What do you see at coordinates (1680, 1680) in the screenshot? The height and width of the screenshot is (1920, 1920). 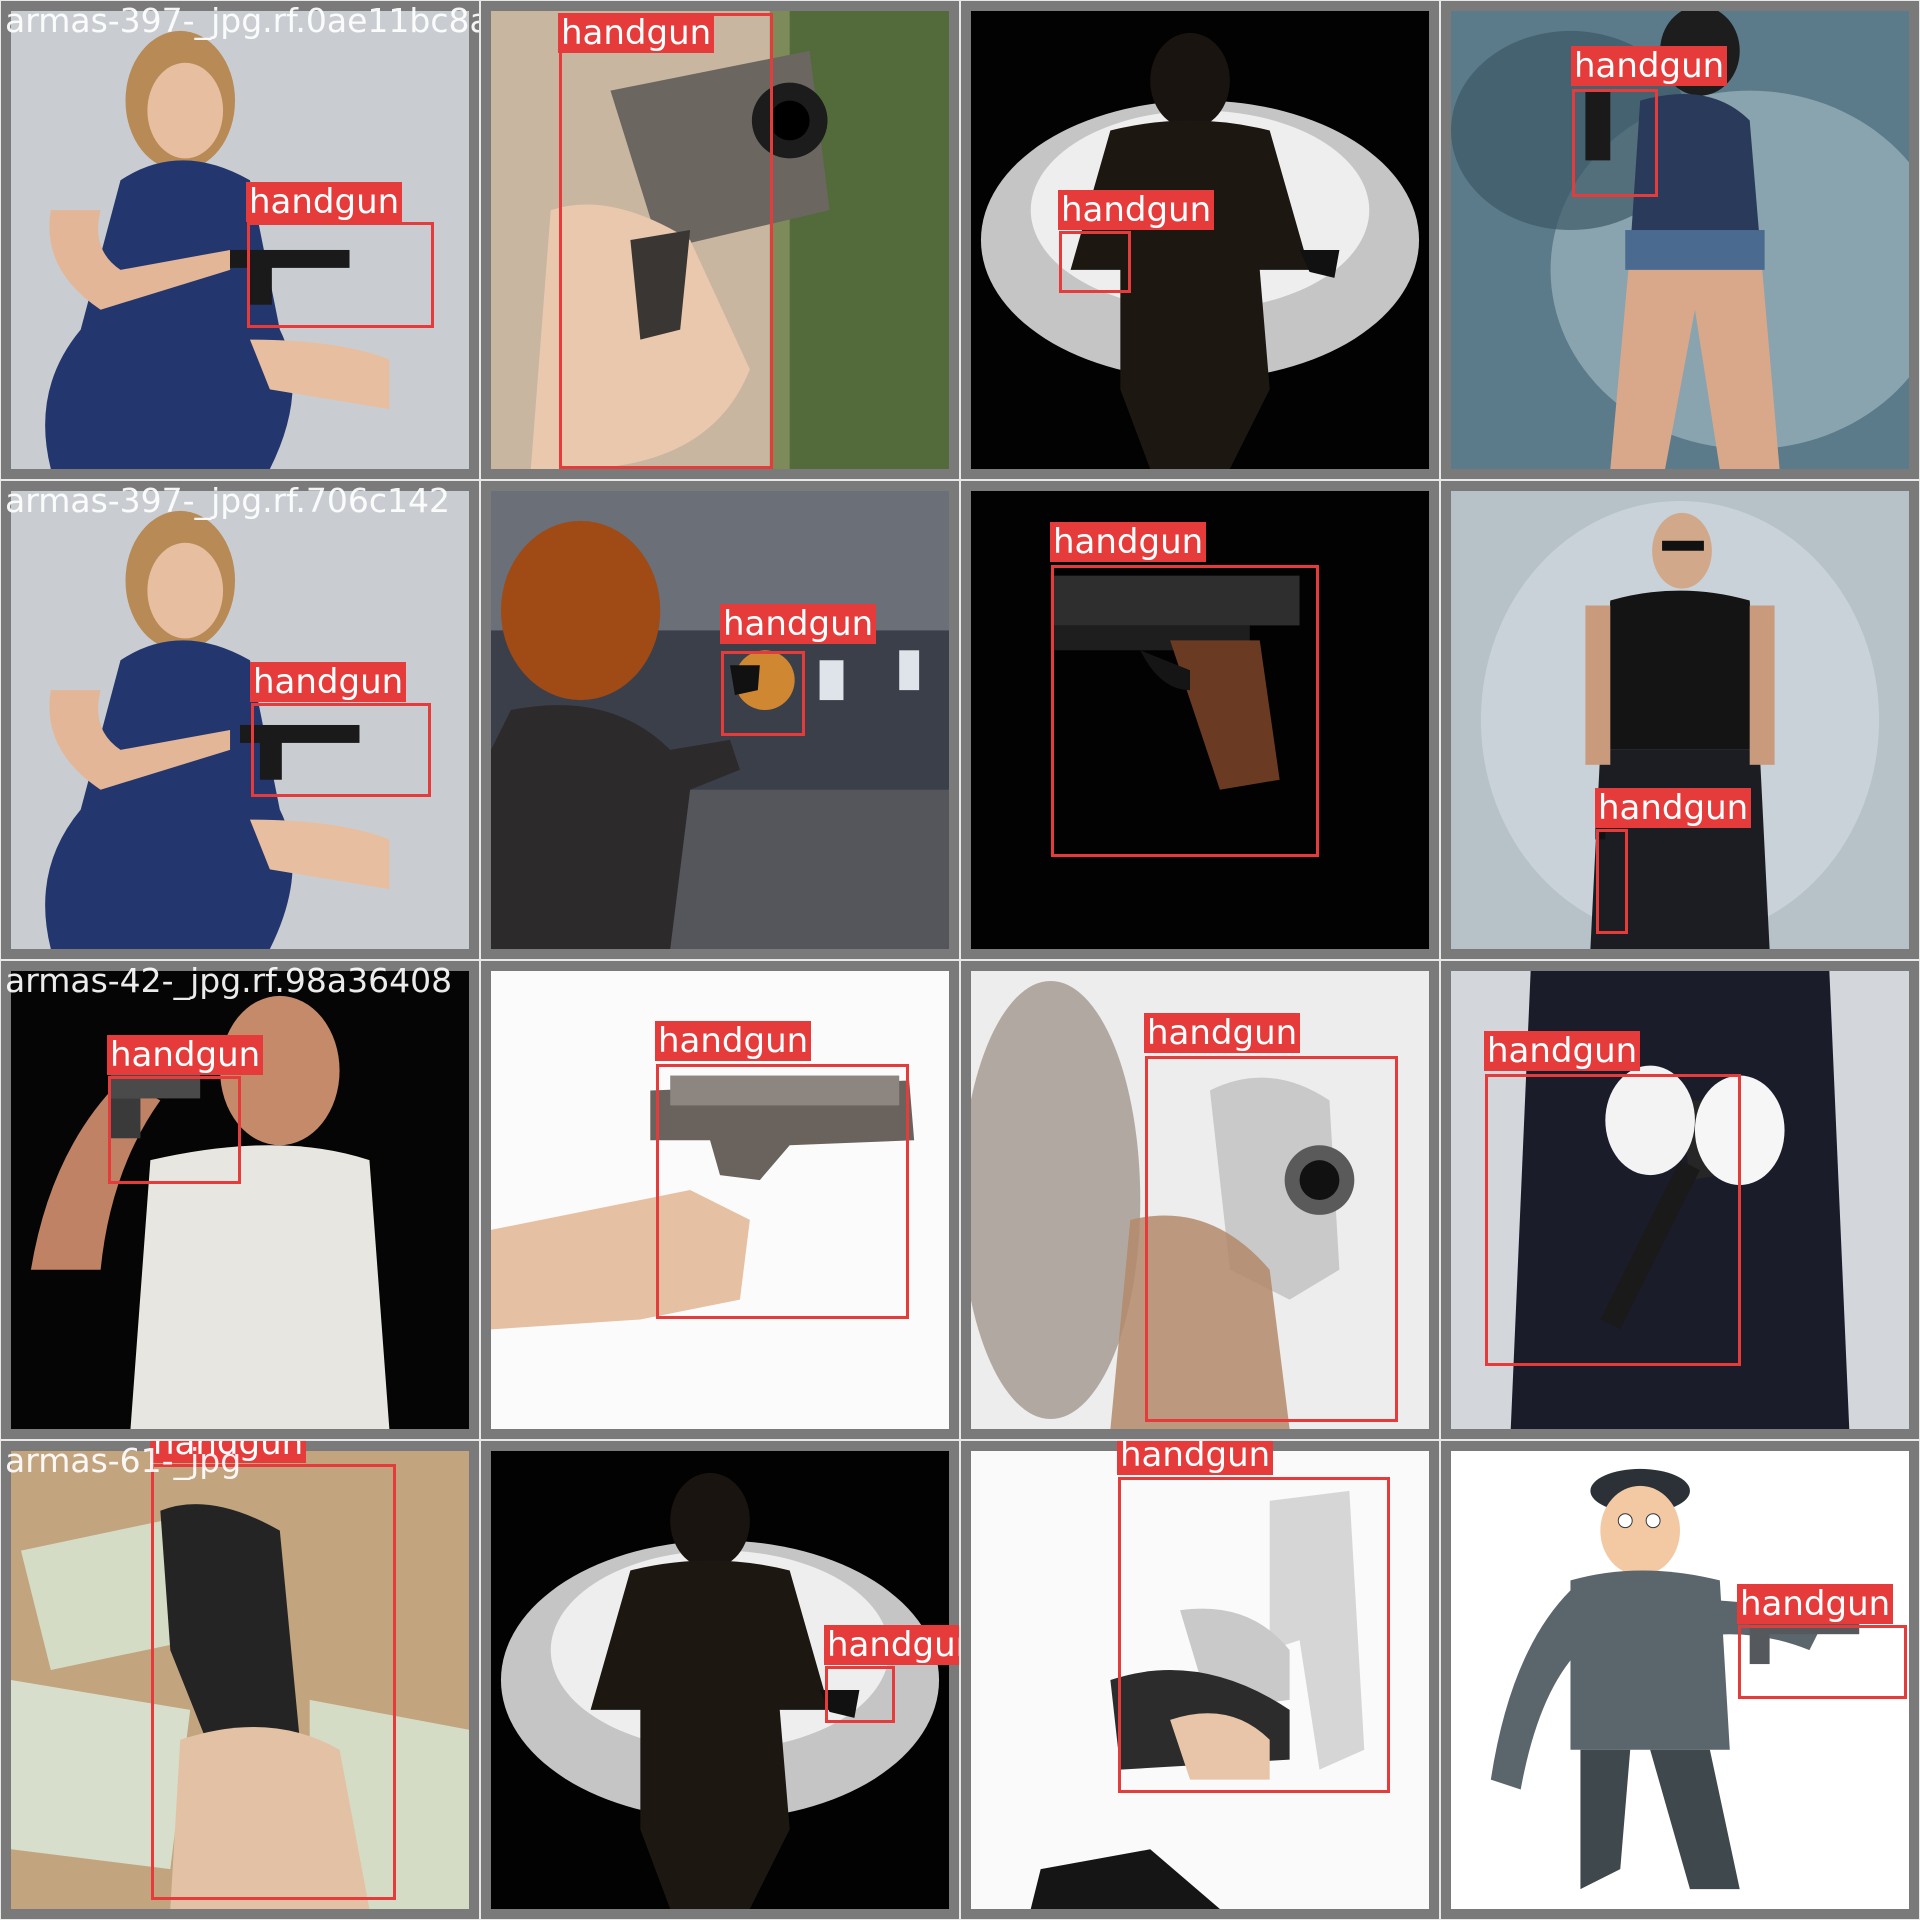 I see `tile-16: handgun` at bounding box center [1680, 1680].